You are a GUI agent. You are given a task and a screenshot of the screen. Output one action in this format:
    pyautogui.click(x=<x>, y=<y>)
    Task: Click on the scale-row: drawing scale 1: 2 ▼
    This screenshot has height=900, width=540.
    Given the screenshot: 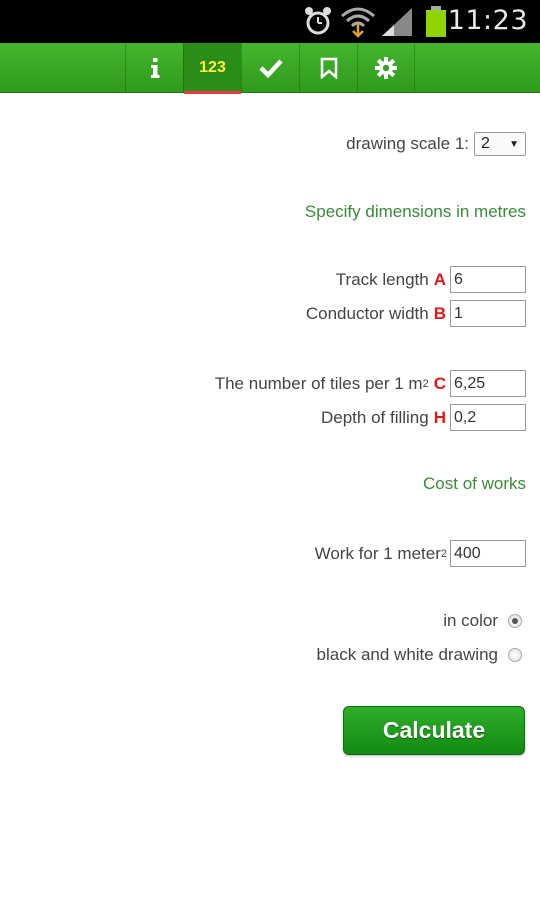 What is the action you would take?
    pyautogui.click(x=436, y=144)
    